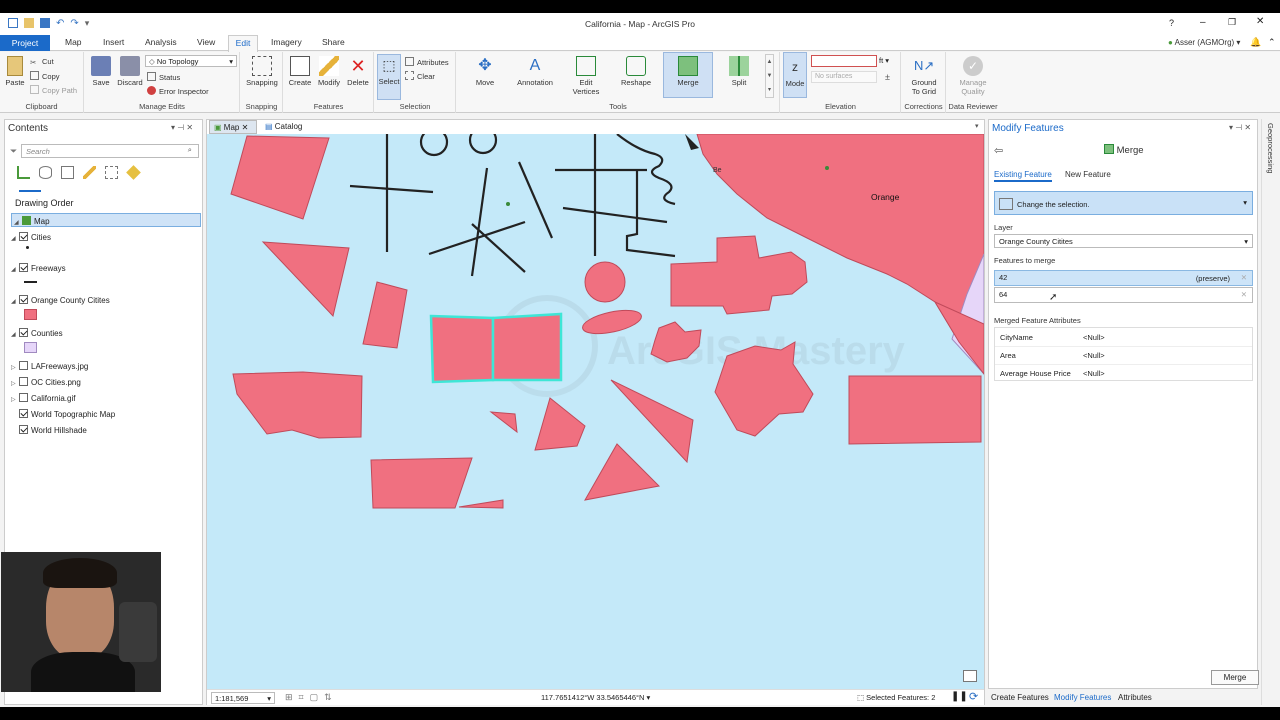 The width and height of the screenshot is (1280, 720). What do you see at coordinates (289, 697) in the screenshot?
I see `fixed-zoom-icon: ⊞` at bounding box center [289, 697].